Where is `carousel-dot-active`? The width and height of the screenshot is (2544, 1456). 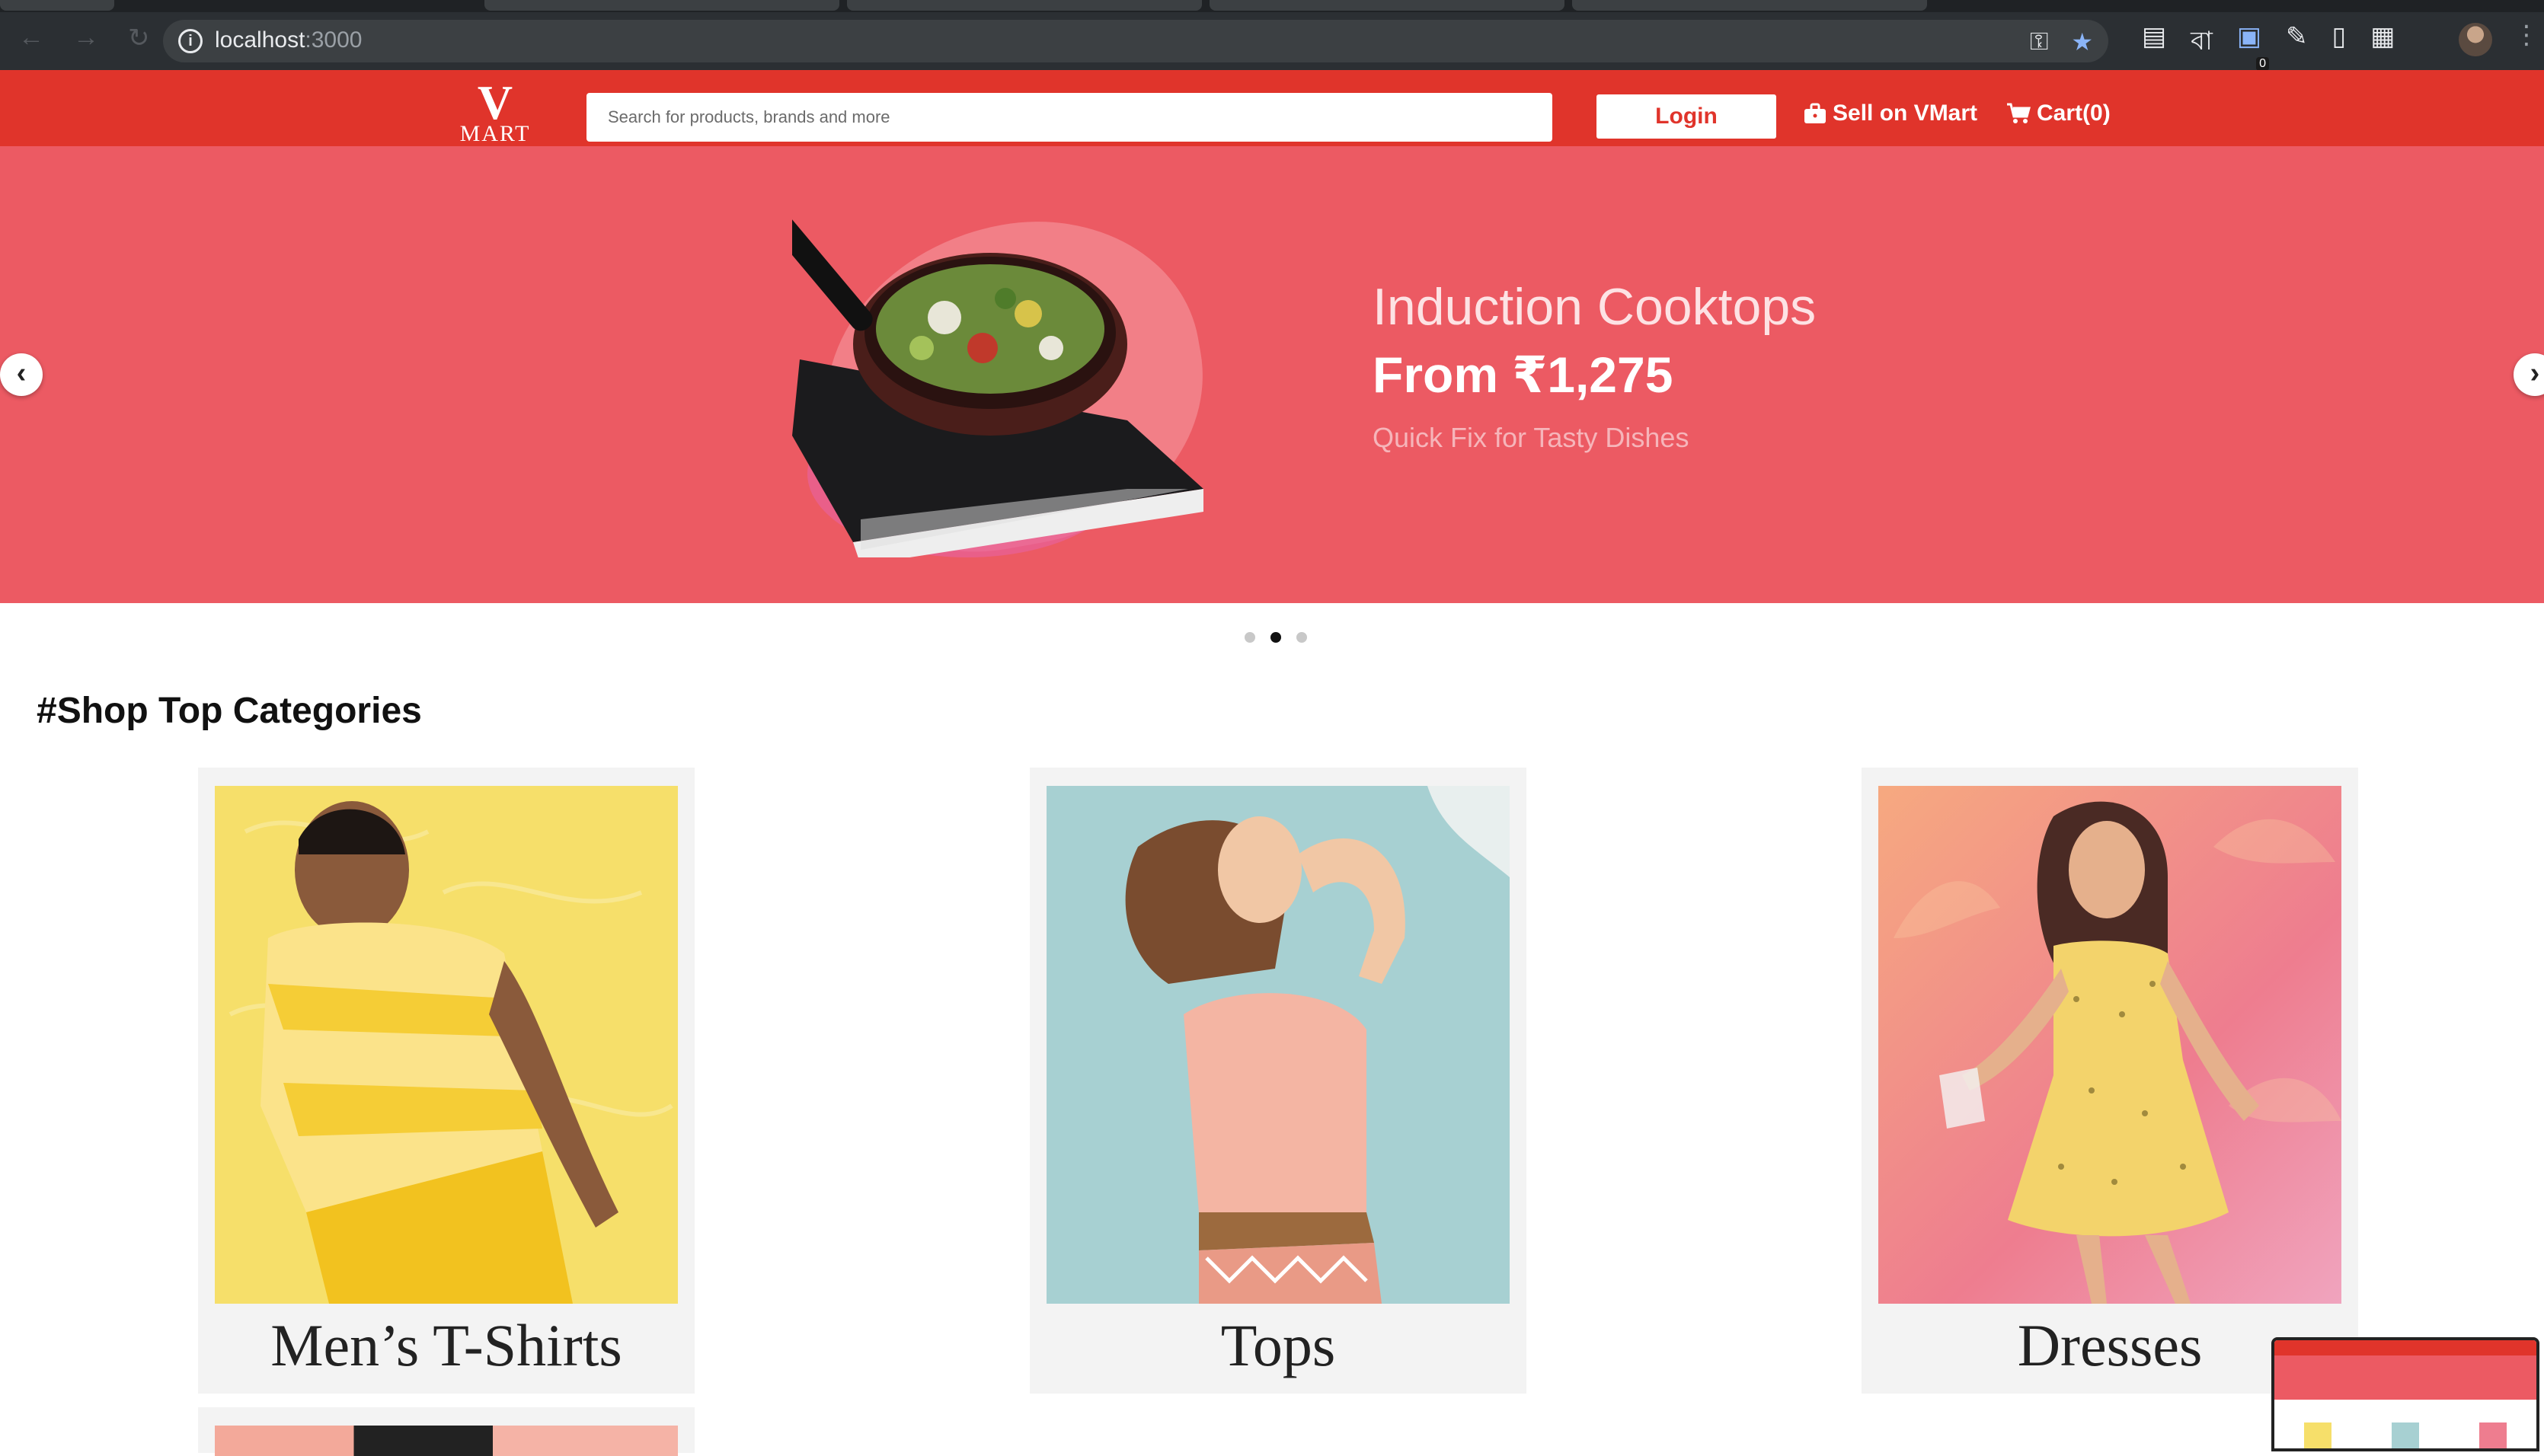 carousel-dot-active is located at coordinates (1275, 637).